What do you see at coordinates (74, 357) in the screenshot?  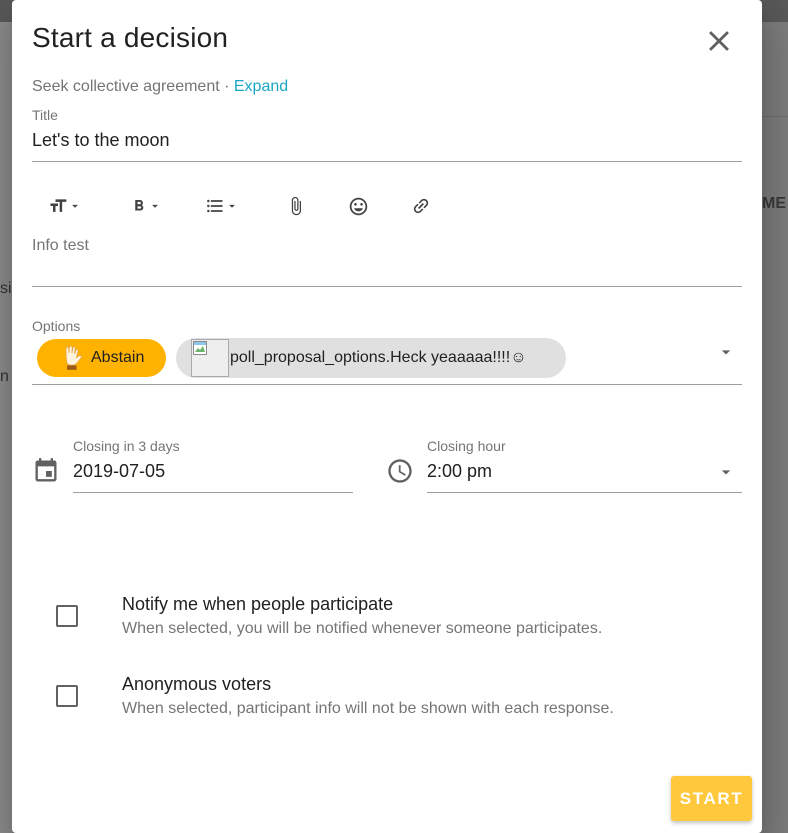 I see `raised-hand-icon` at bounding box center [74, 357].